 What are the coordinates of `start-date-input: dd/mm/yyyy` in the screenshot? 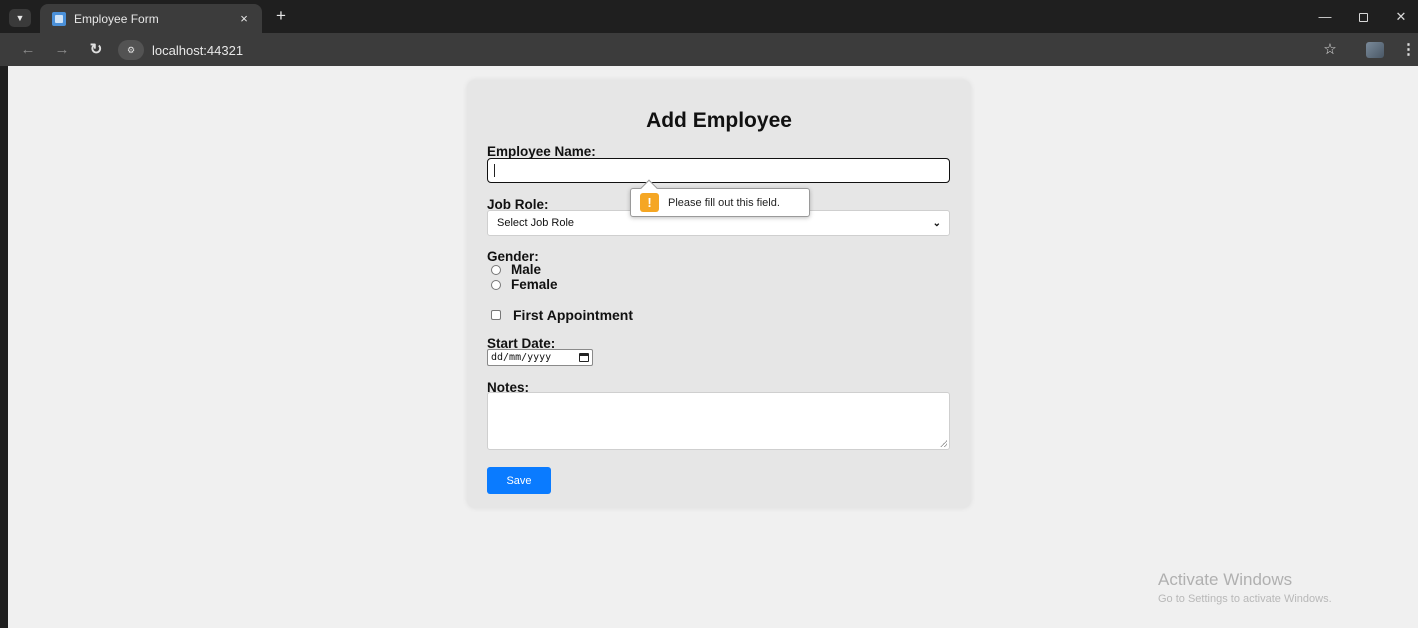 It's located at (540, 357).